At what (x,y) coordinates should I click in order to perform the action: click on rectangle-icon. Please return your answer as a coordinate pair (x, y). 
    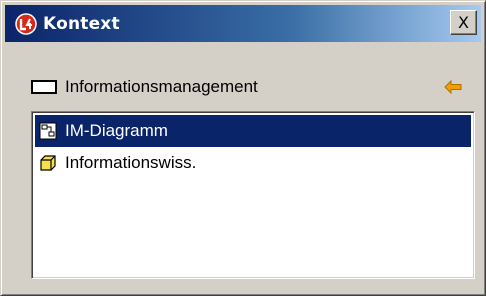
    Looking at the image, I should click on (44, 87).